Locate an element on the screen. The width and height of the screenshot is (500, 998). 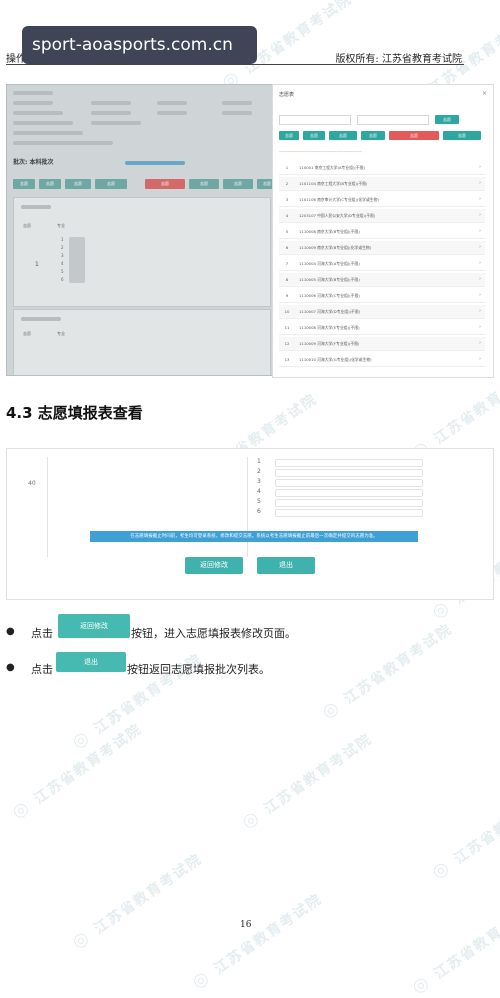
list-num: 5 is located at coordinates (62, 271).